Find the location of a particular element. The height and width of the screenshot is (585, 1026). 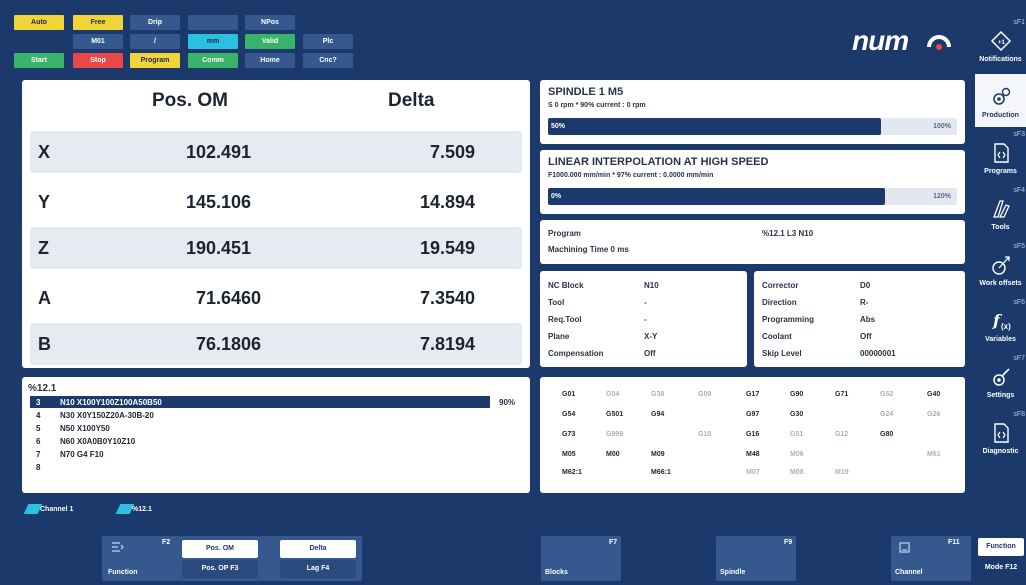

status-auto: Auto is located at coordinates (39, 22).